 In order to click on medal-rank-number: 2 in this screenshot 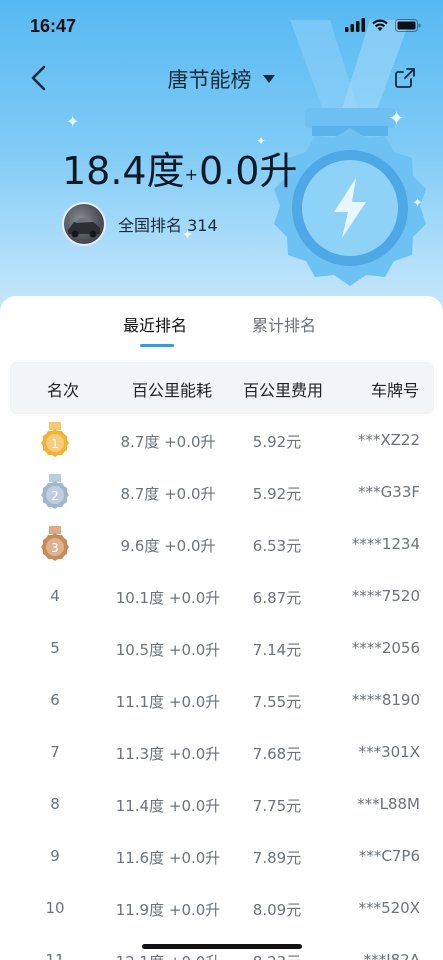, I will do `click(55, 496)`.